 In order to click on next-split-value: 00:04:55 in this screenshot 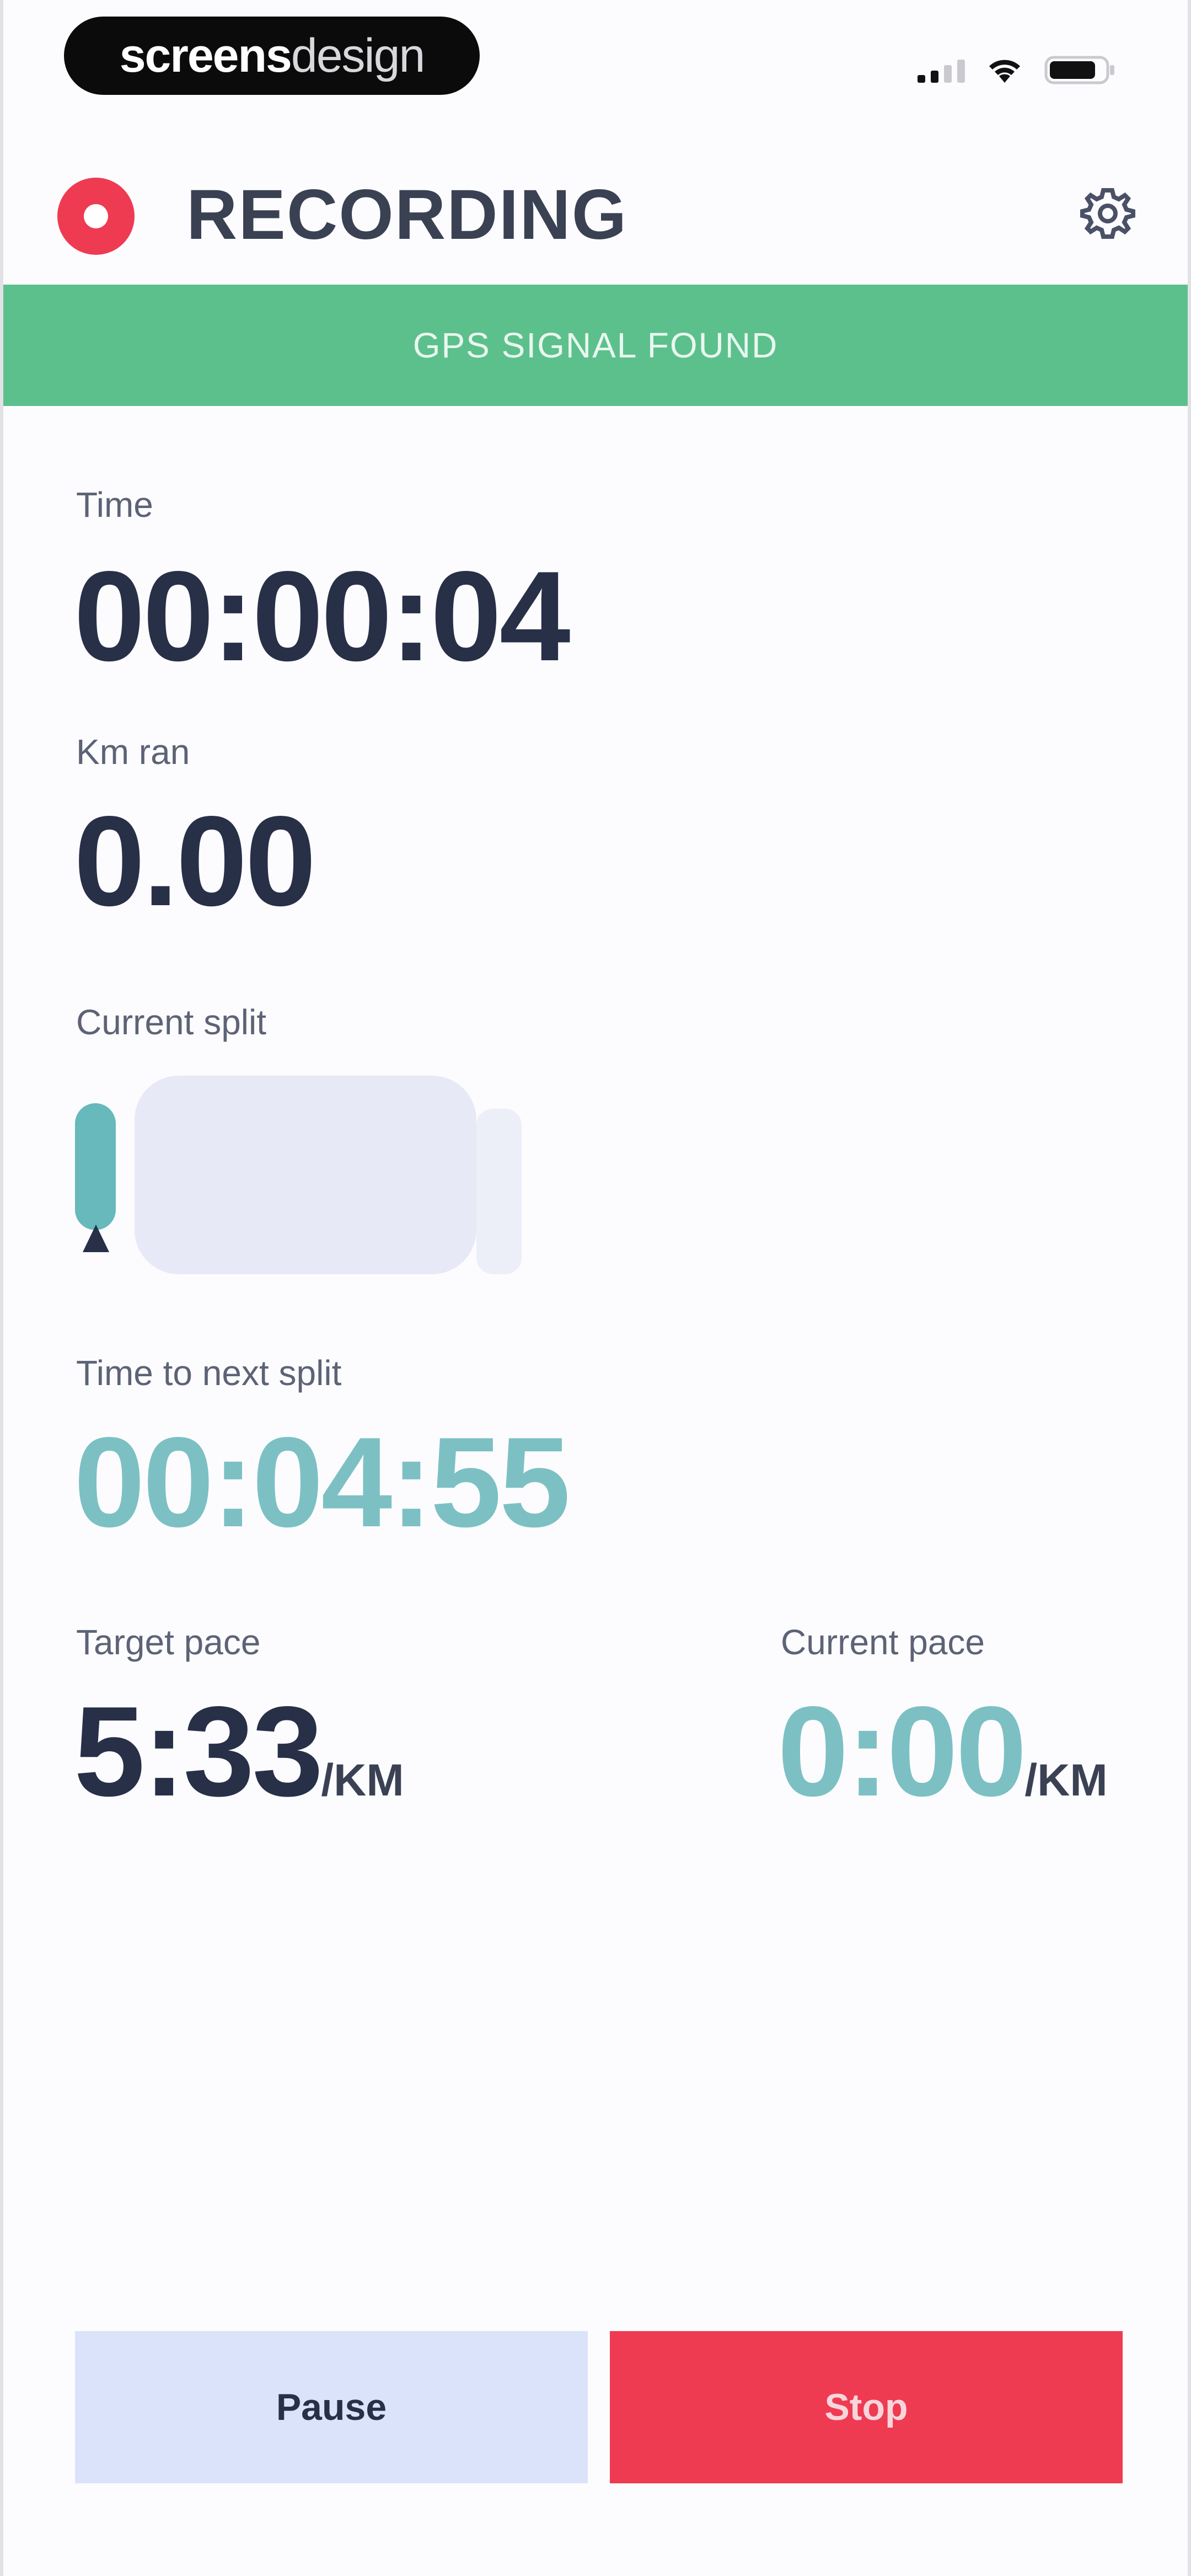, I will do `click(322, 1482)`.